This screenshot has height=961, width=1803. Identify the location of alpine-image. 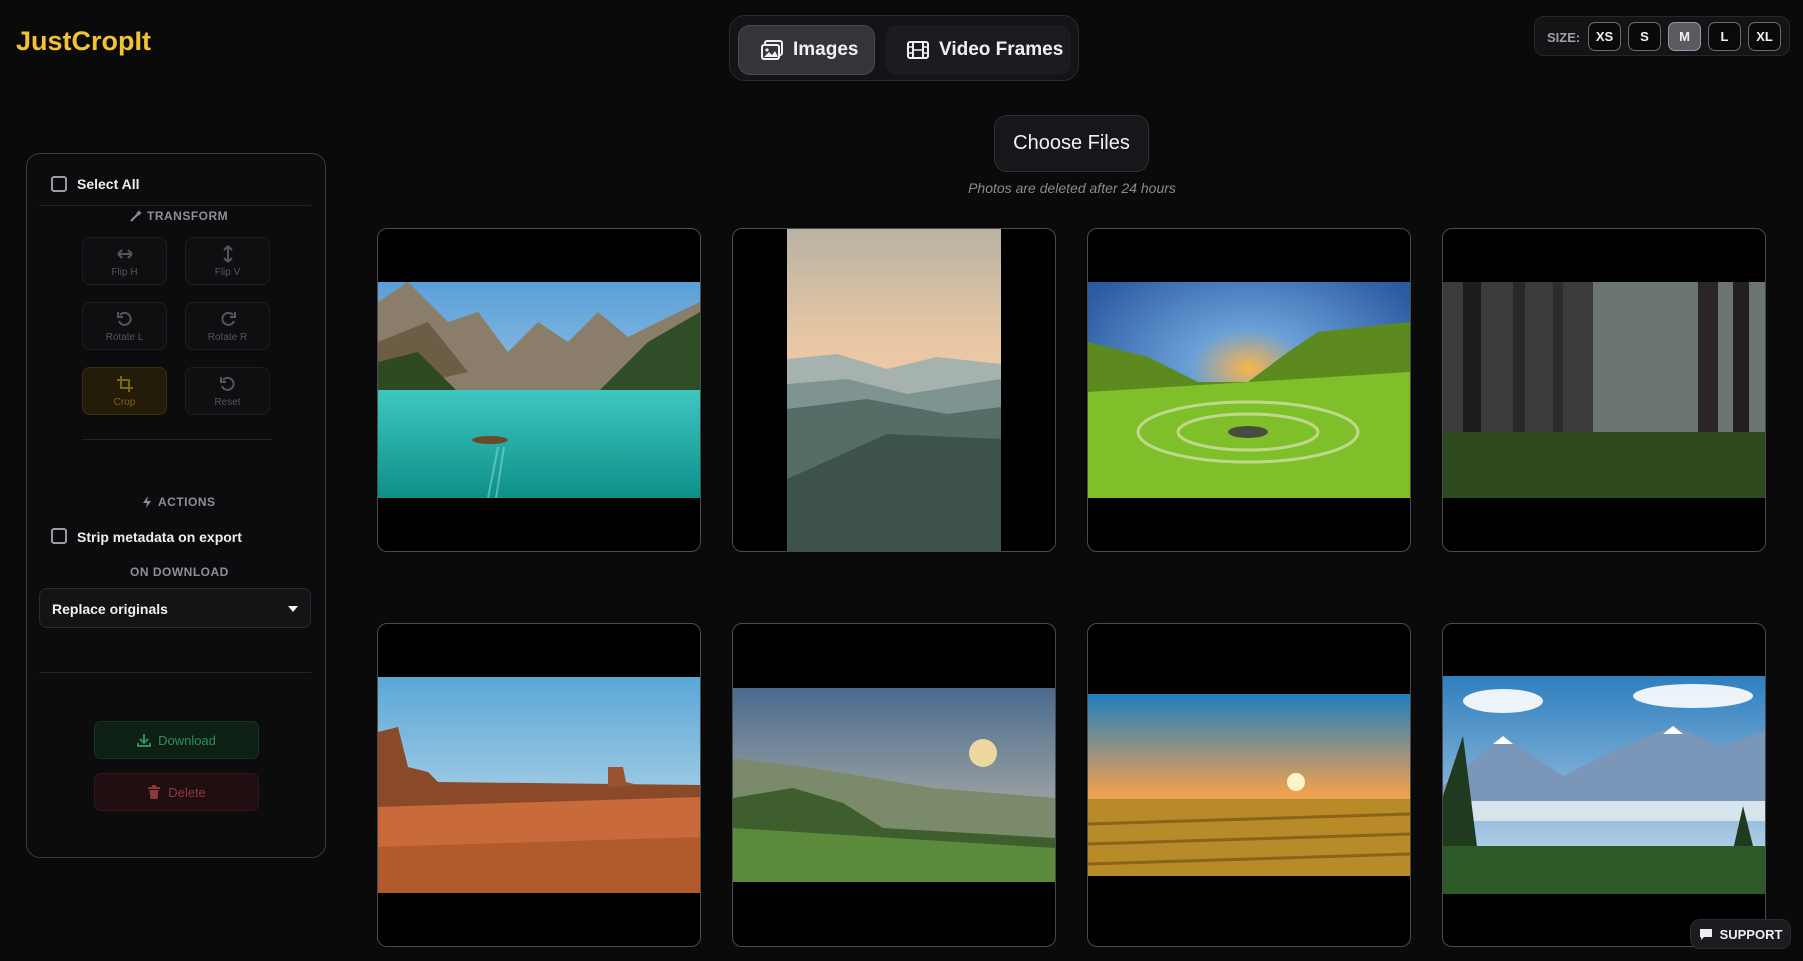
(1604, 785).